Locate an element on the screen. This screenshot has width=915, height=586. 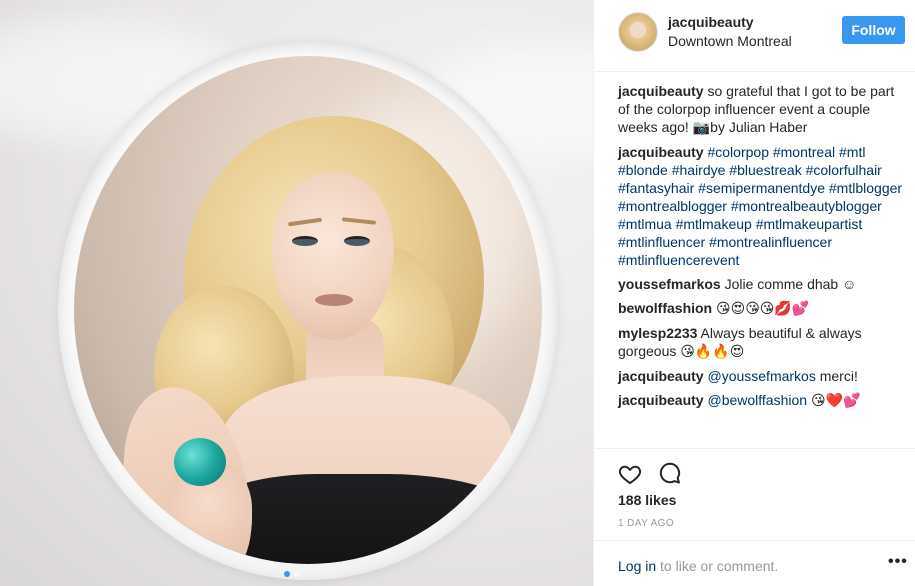
likes-count: 188 likes is located at coordinates (647, 500).